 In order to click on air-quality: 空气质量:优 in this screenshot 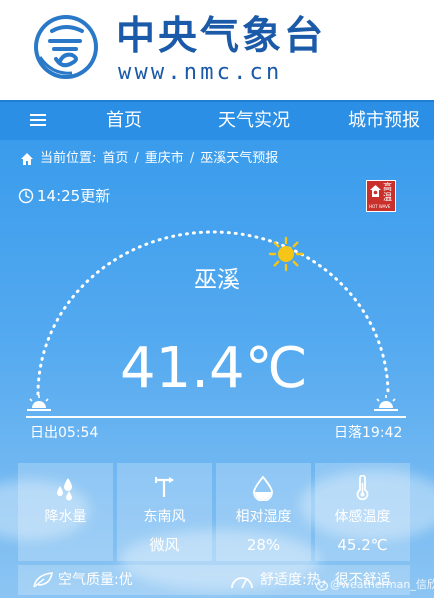, I will do `click(95, 580)`.